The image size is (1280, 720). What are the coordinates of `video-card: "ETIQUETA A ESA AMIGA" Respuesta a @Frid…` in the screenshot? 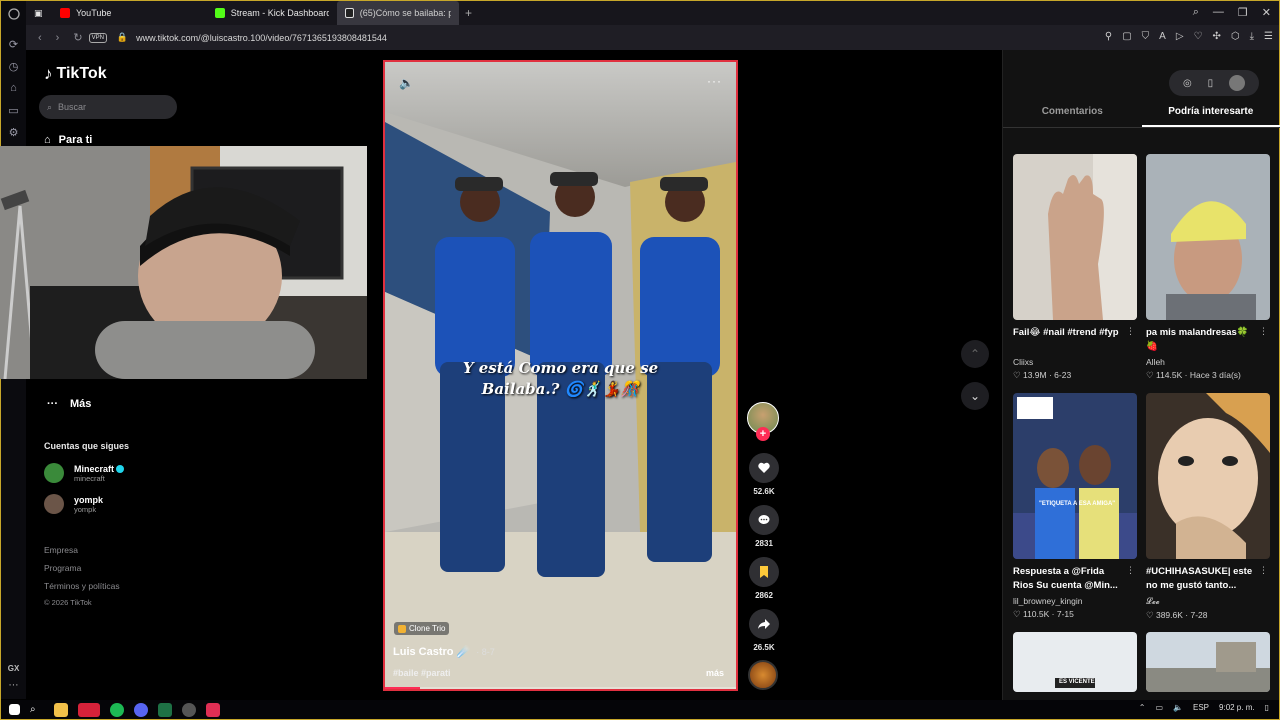 It's located at (1075, 506).